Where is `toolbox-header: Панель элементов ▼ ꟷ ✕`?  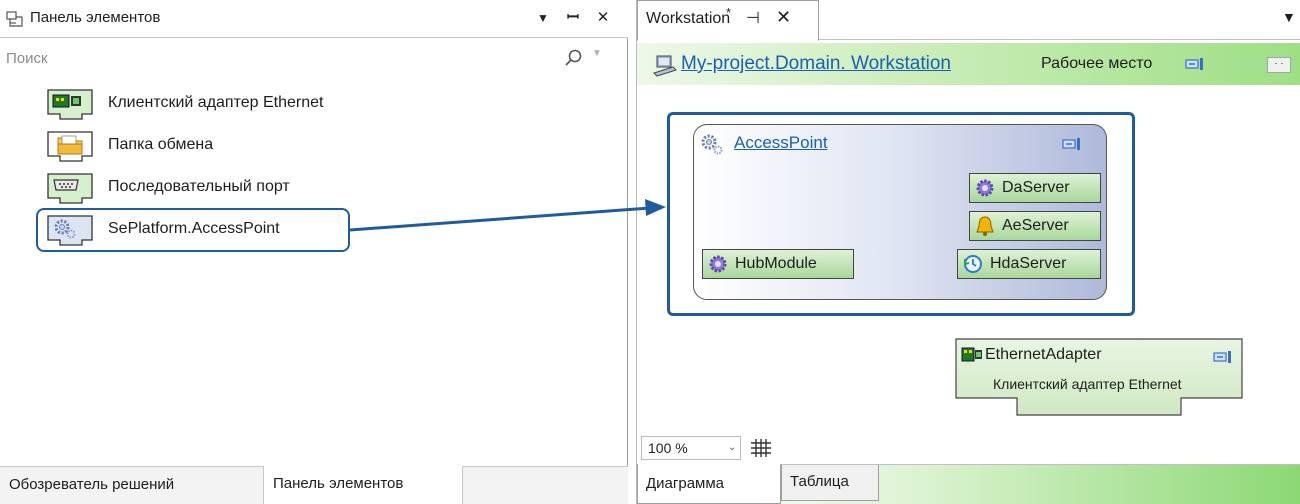
toolbox-header: Панель элементов ▼ ꟷ ✕ is located at coordinates (314, 19).